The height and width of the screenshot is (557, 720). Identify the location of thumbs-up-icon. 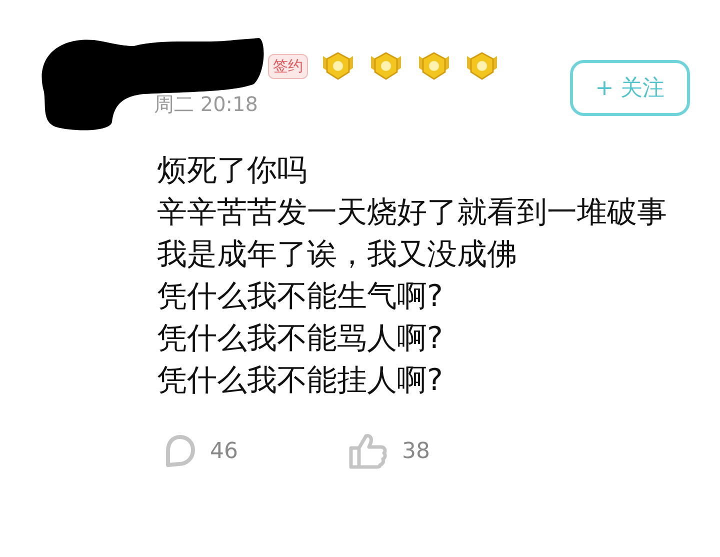
(368, 451).